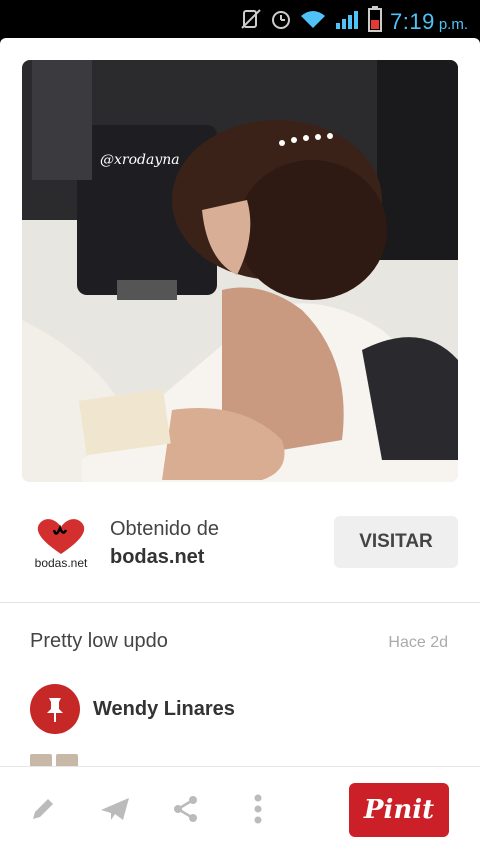  Describe the element at coordinates (281, 21) in the screenshot. I see `alarm-icon` at that location.